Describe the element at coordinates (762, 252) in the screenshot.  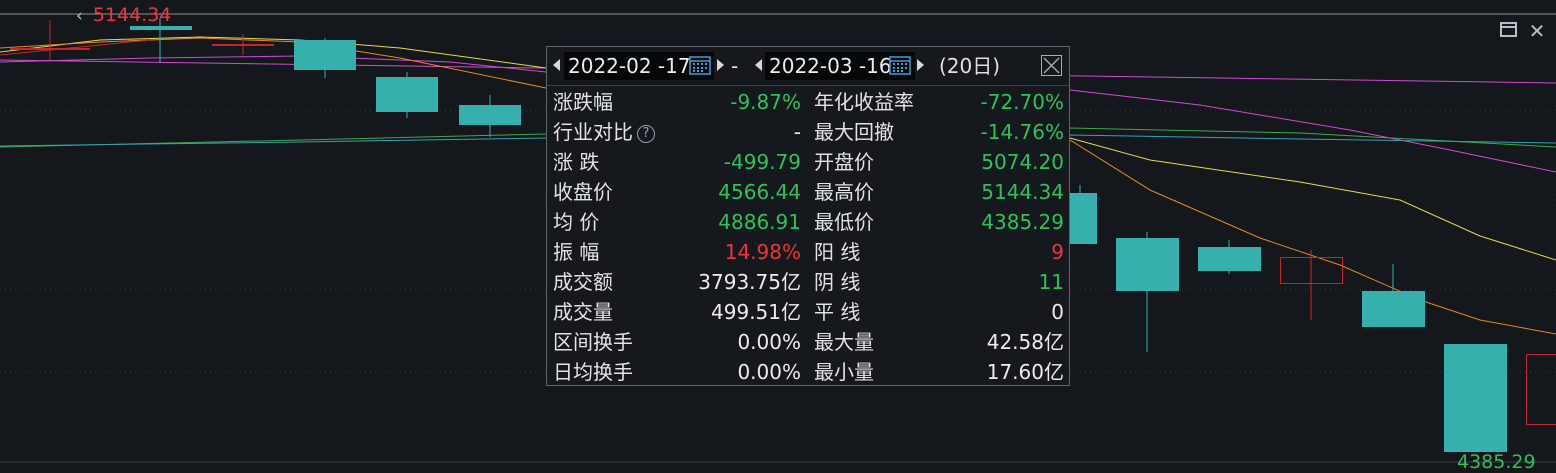
I see `stat-value: 14.98%` at that location.